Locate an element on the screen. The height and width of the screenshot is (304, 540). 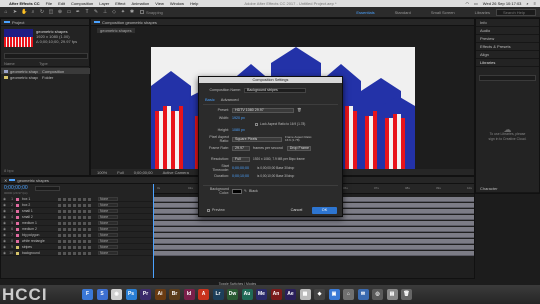
workspace-essentials: Essentials is located at coordinates (365, 12).